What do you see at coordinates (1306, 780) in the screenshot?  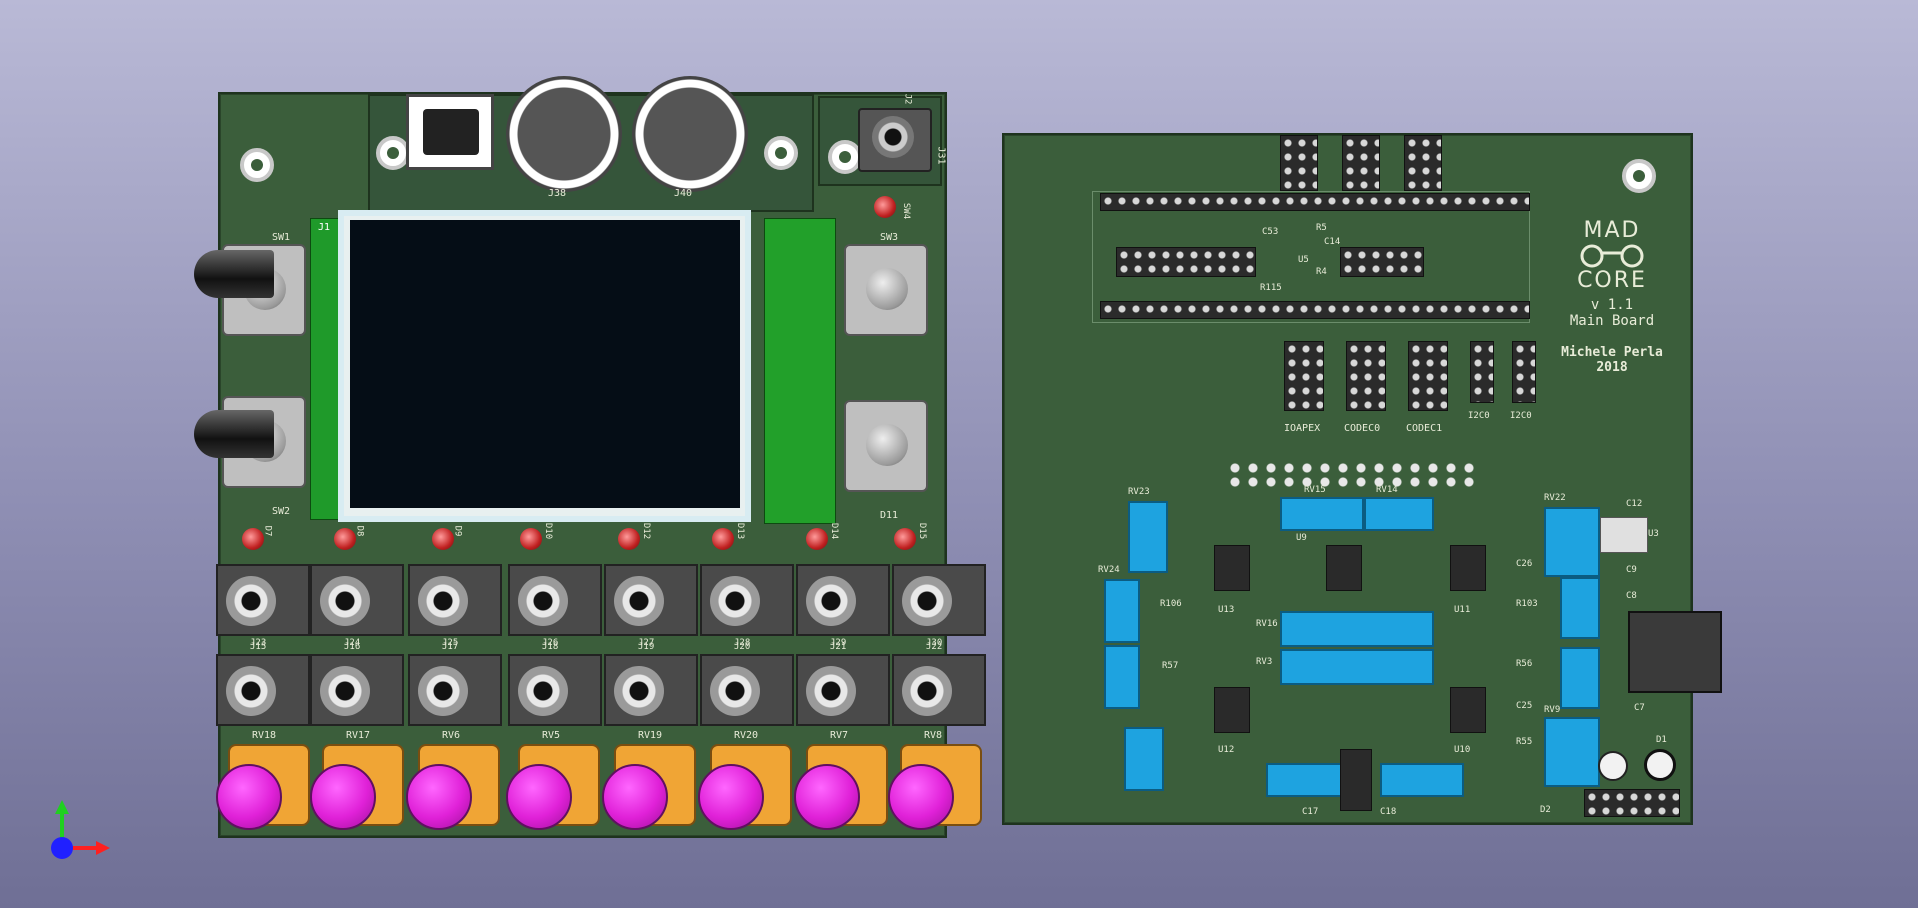 I see `trimmer-bottom-a` at bounding box center [1306, 780].